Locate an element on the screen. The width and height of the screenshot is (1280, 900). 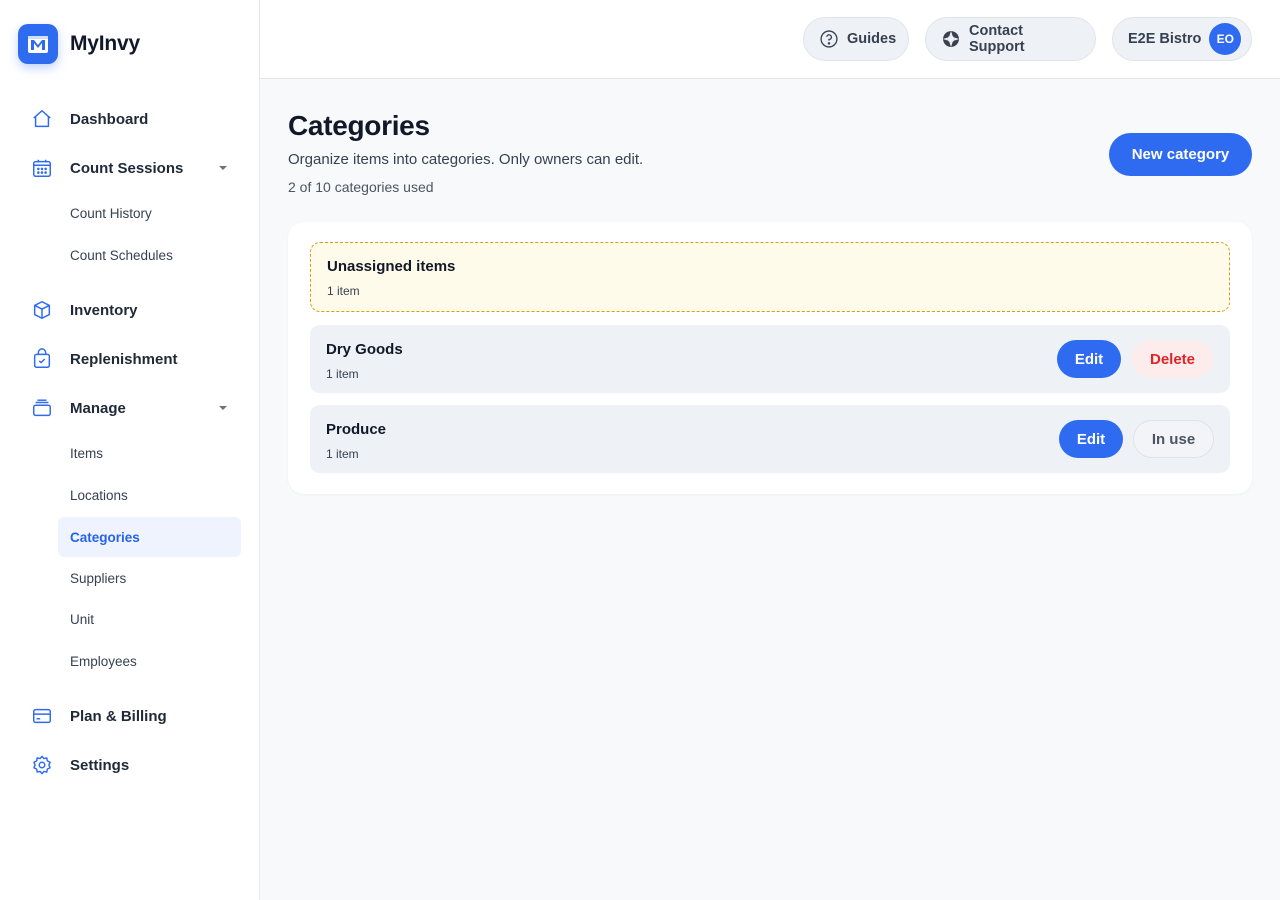
sidebar-item-count-sessions: Count Sessions is located at coordinates (106, 168).